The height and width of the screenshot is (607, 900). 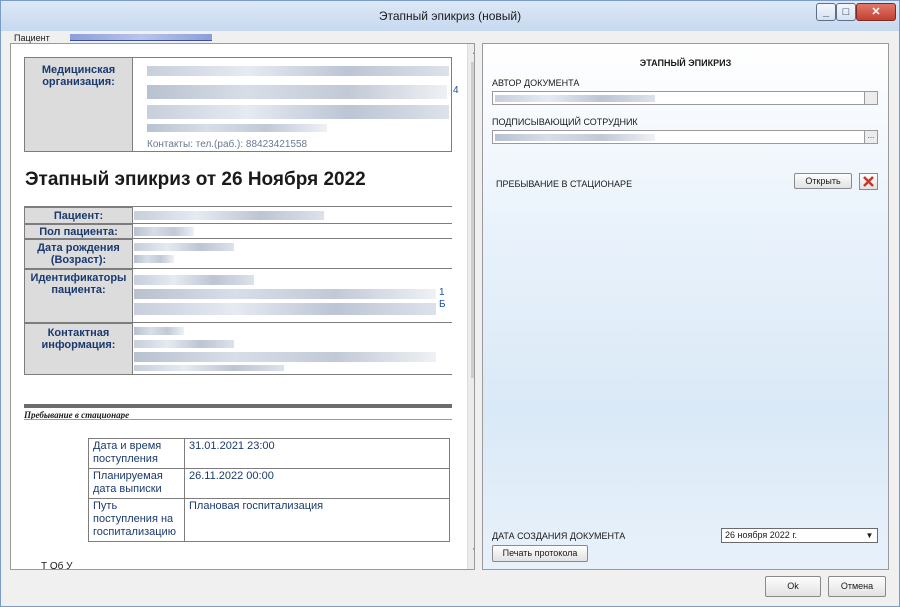 I want to click on chevron-down-icon: ▼, so click(x=869, y=535).